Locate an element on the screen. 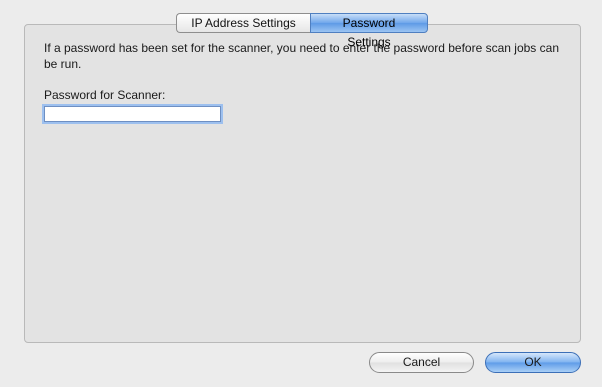 The height and width of the screenshot is (387, 602). ok-button: OK is located at coordinates (533, 362).